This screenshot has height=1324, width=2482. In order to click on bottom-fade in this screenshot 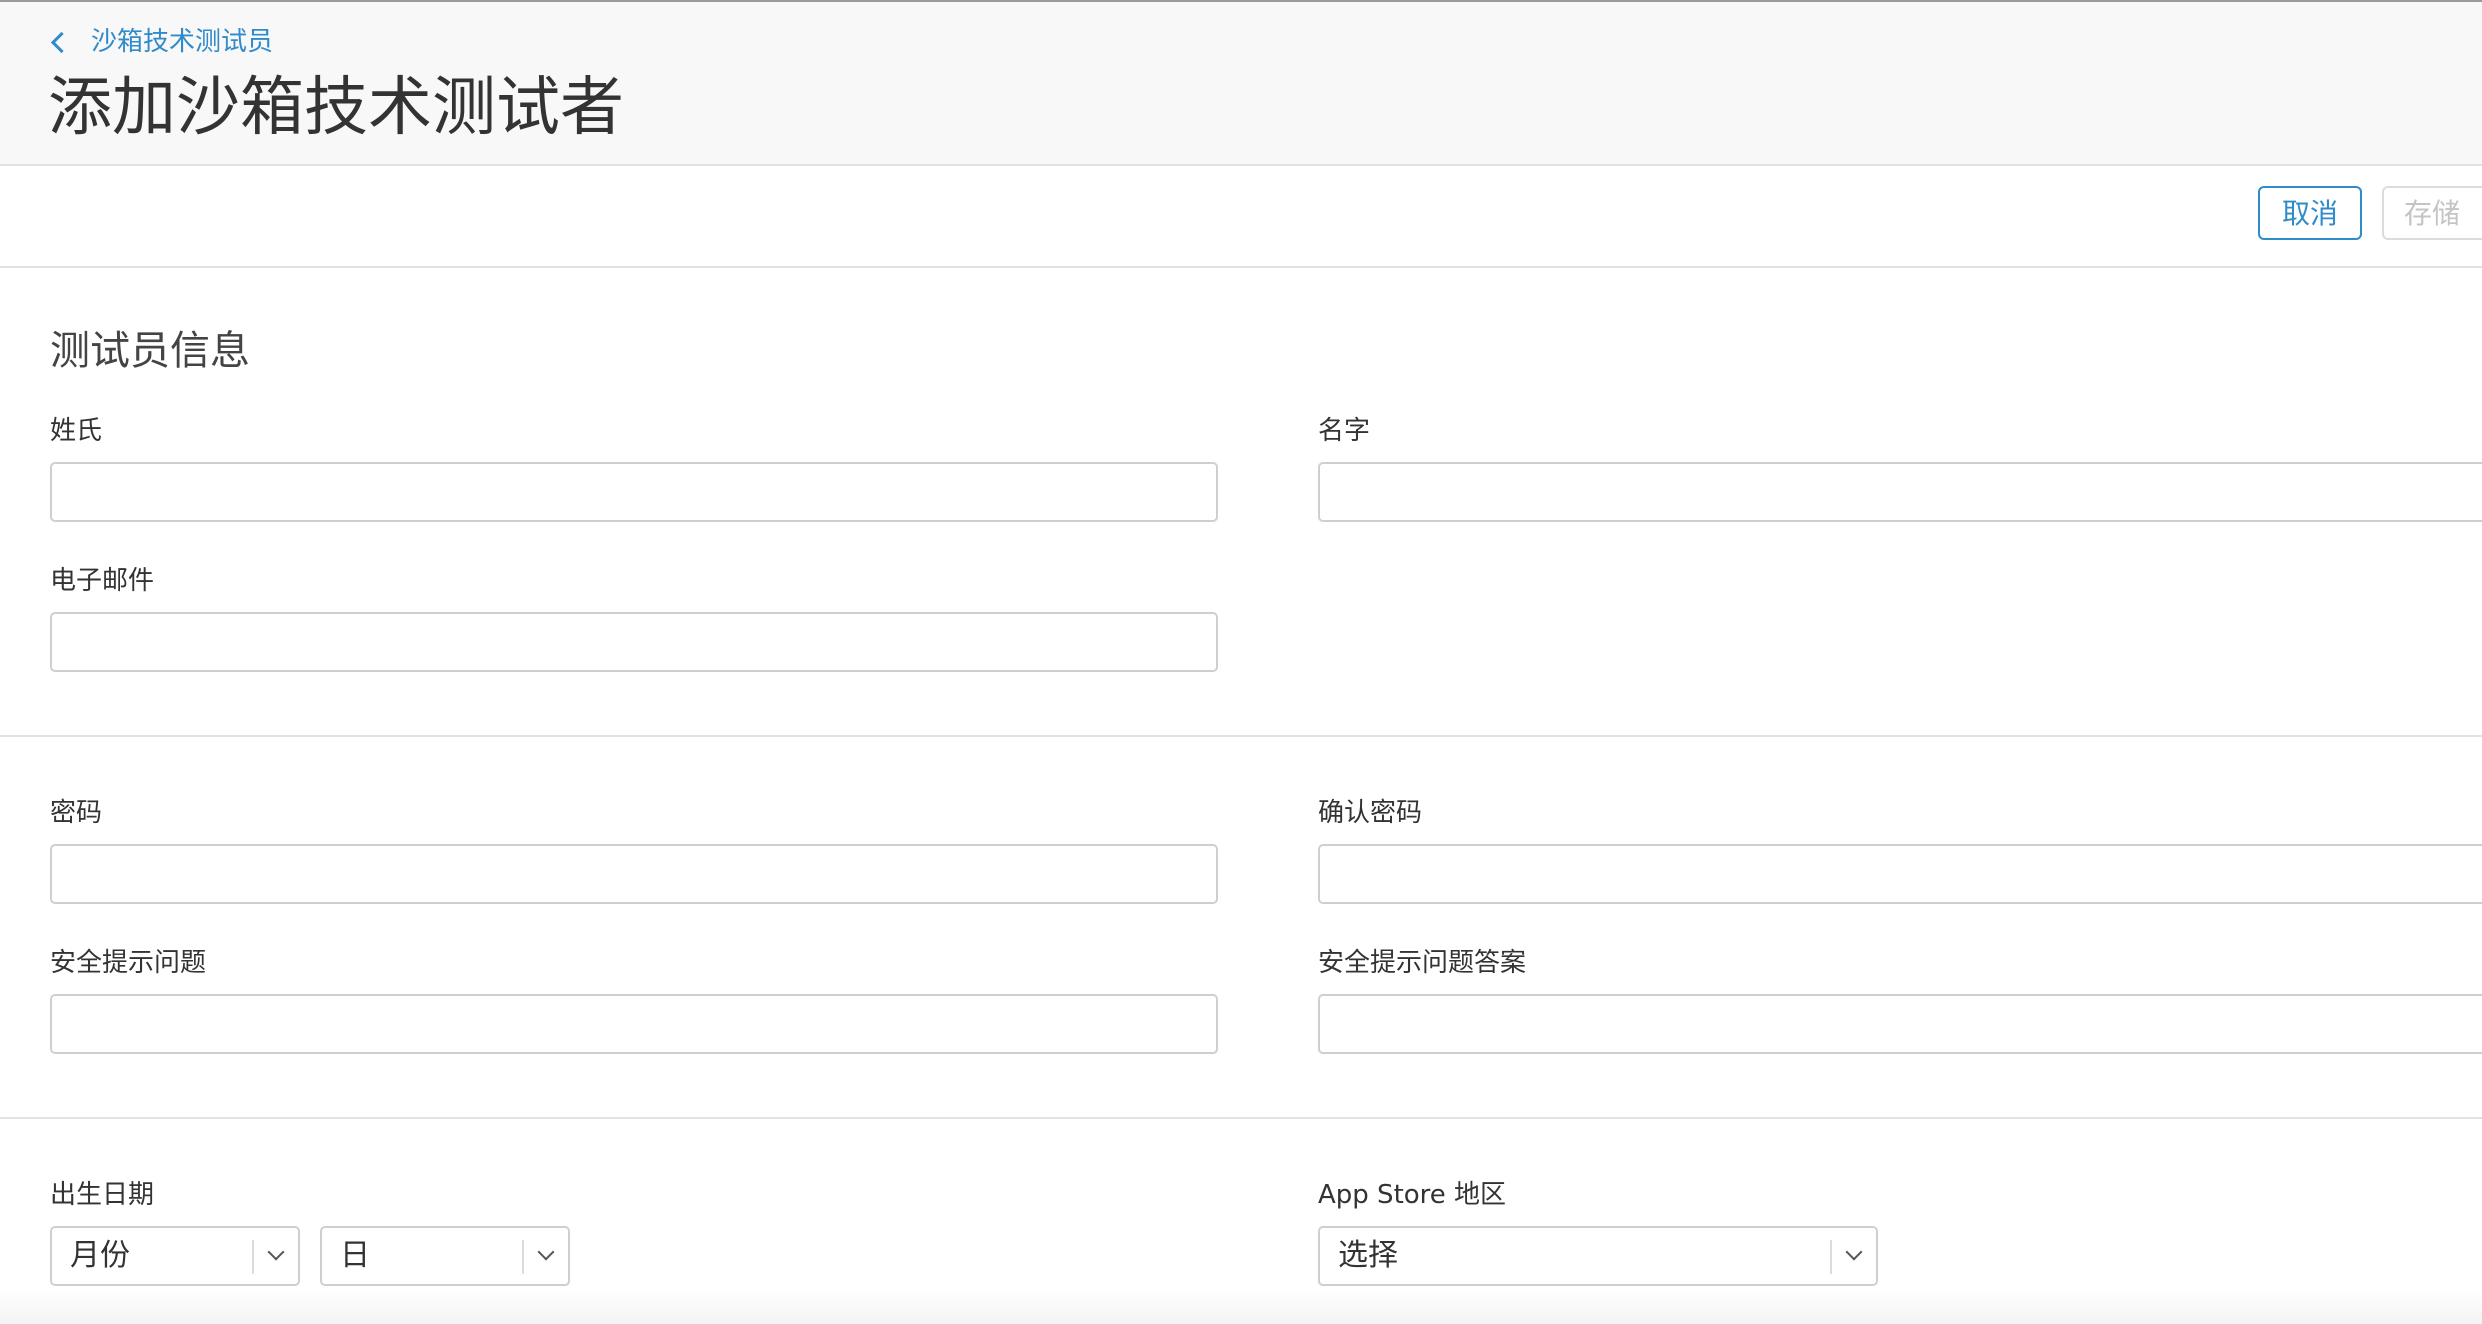, I will do `click(1241, 1307)`.